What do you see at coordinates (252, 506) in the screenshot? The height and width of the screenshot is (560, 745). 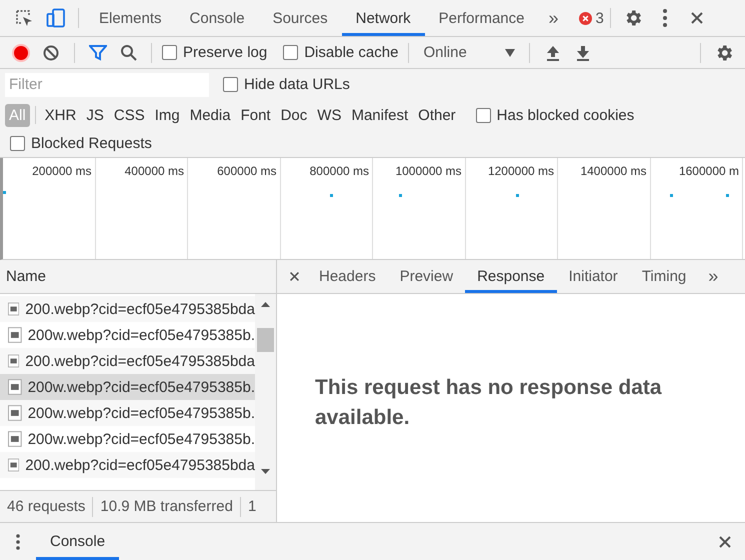 I see `summary-text: 1` at bounding box center [252, 506].